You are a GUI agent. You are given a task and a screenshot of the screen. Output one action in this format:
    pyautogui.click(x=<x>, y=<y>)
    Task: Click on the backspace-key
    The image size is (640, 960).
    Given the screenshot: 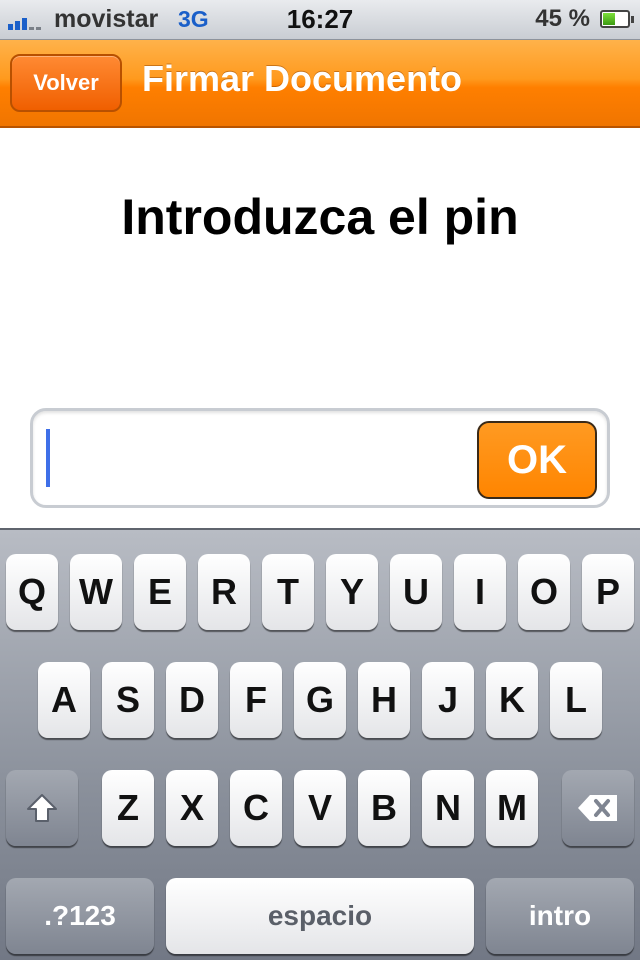 What is the action you would take?
    pyautogui.click(x=598, y=808)
    